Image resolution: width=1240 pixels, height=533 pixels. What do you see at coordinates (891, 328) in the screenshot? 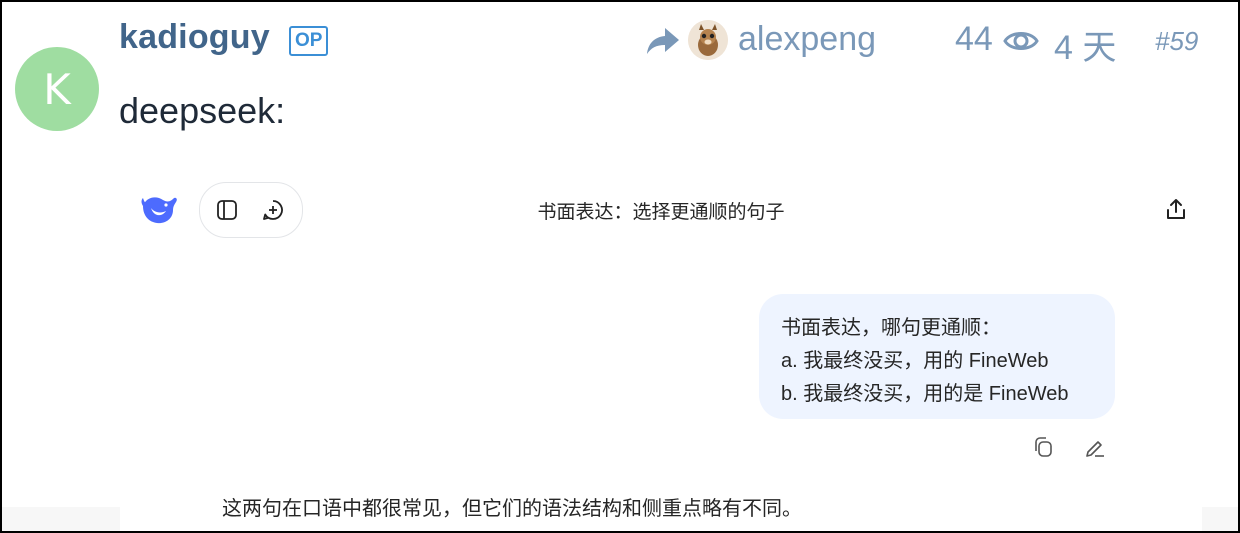
I see `user-message-line: 书面表达，哪句更通顺：` at bounding box center [891, 328].